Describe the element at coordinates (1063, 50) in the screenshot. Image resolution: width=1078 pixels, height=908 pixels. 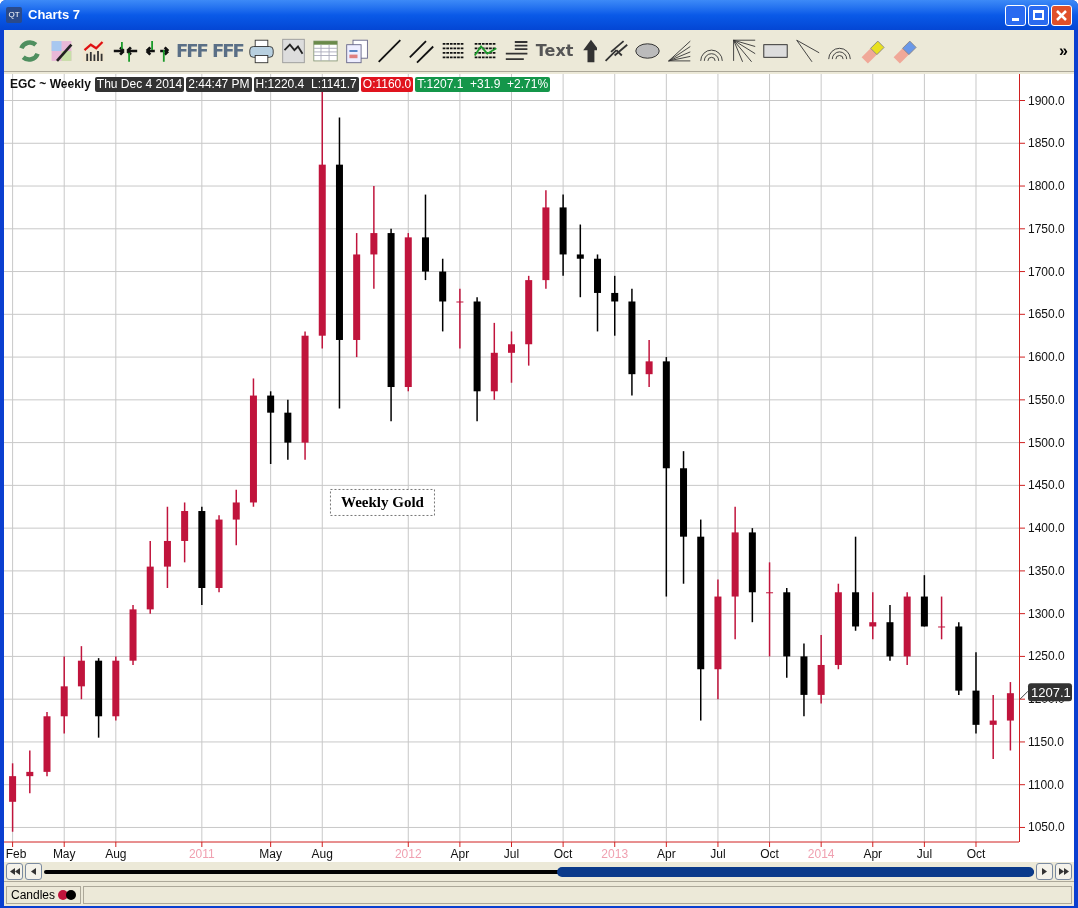
I see `overflow-button: »` at that location.